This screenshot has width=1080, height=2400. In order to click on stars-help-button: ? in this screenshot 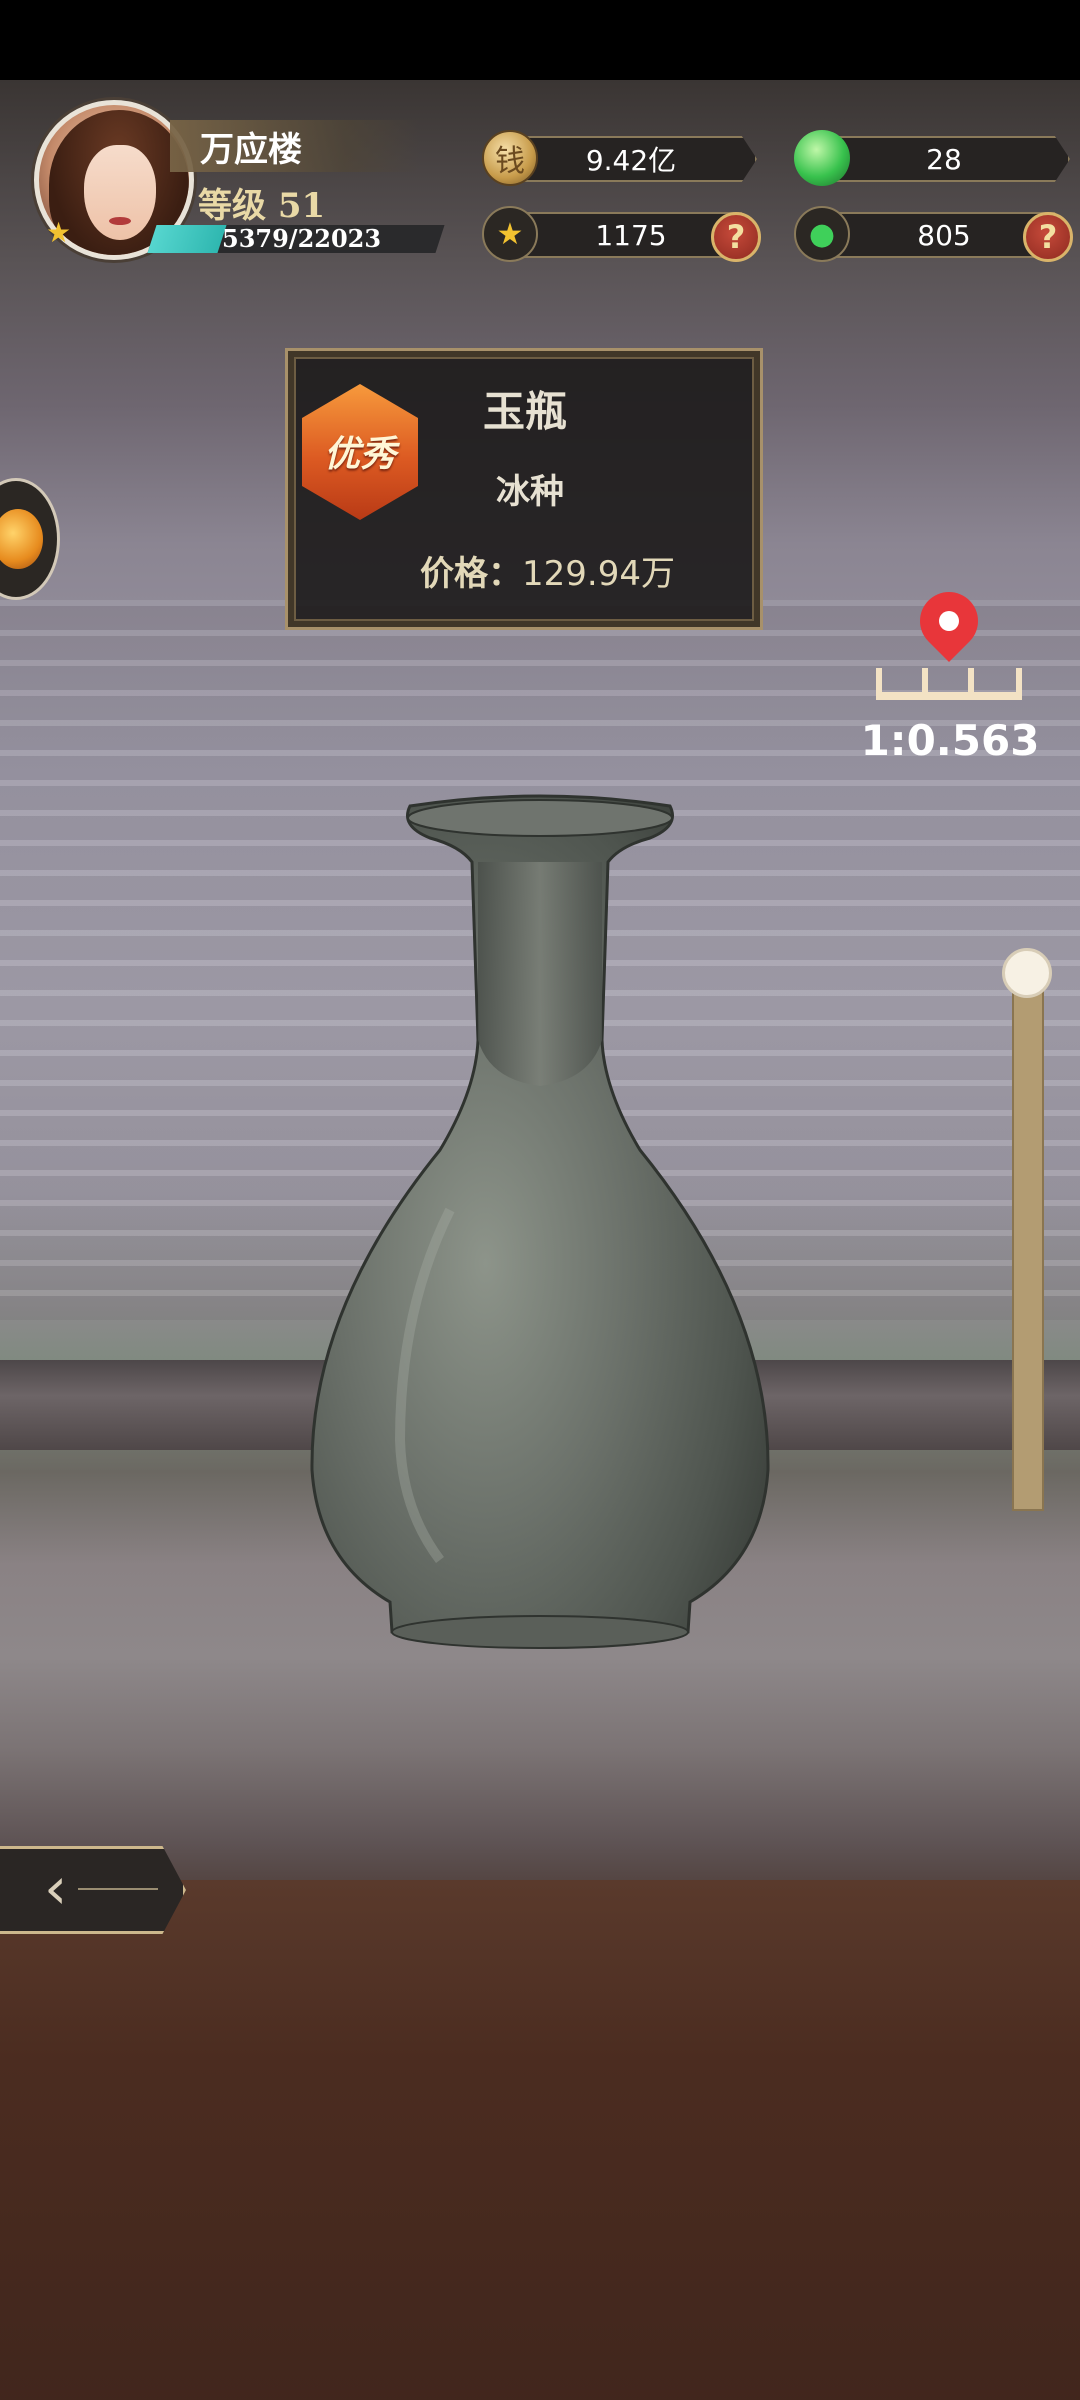, I will do `click(736, 237)`.